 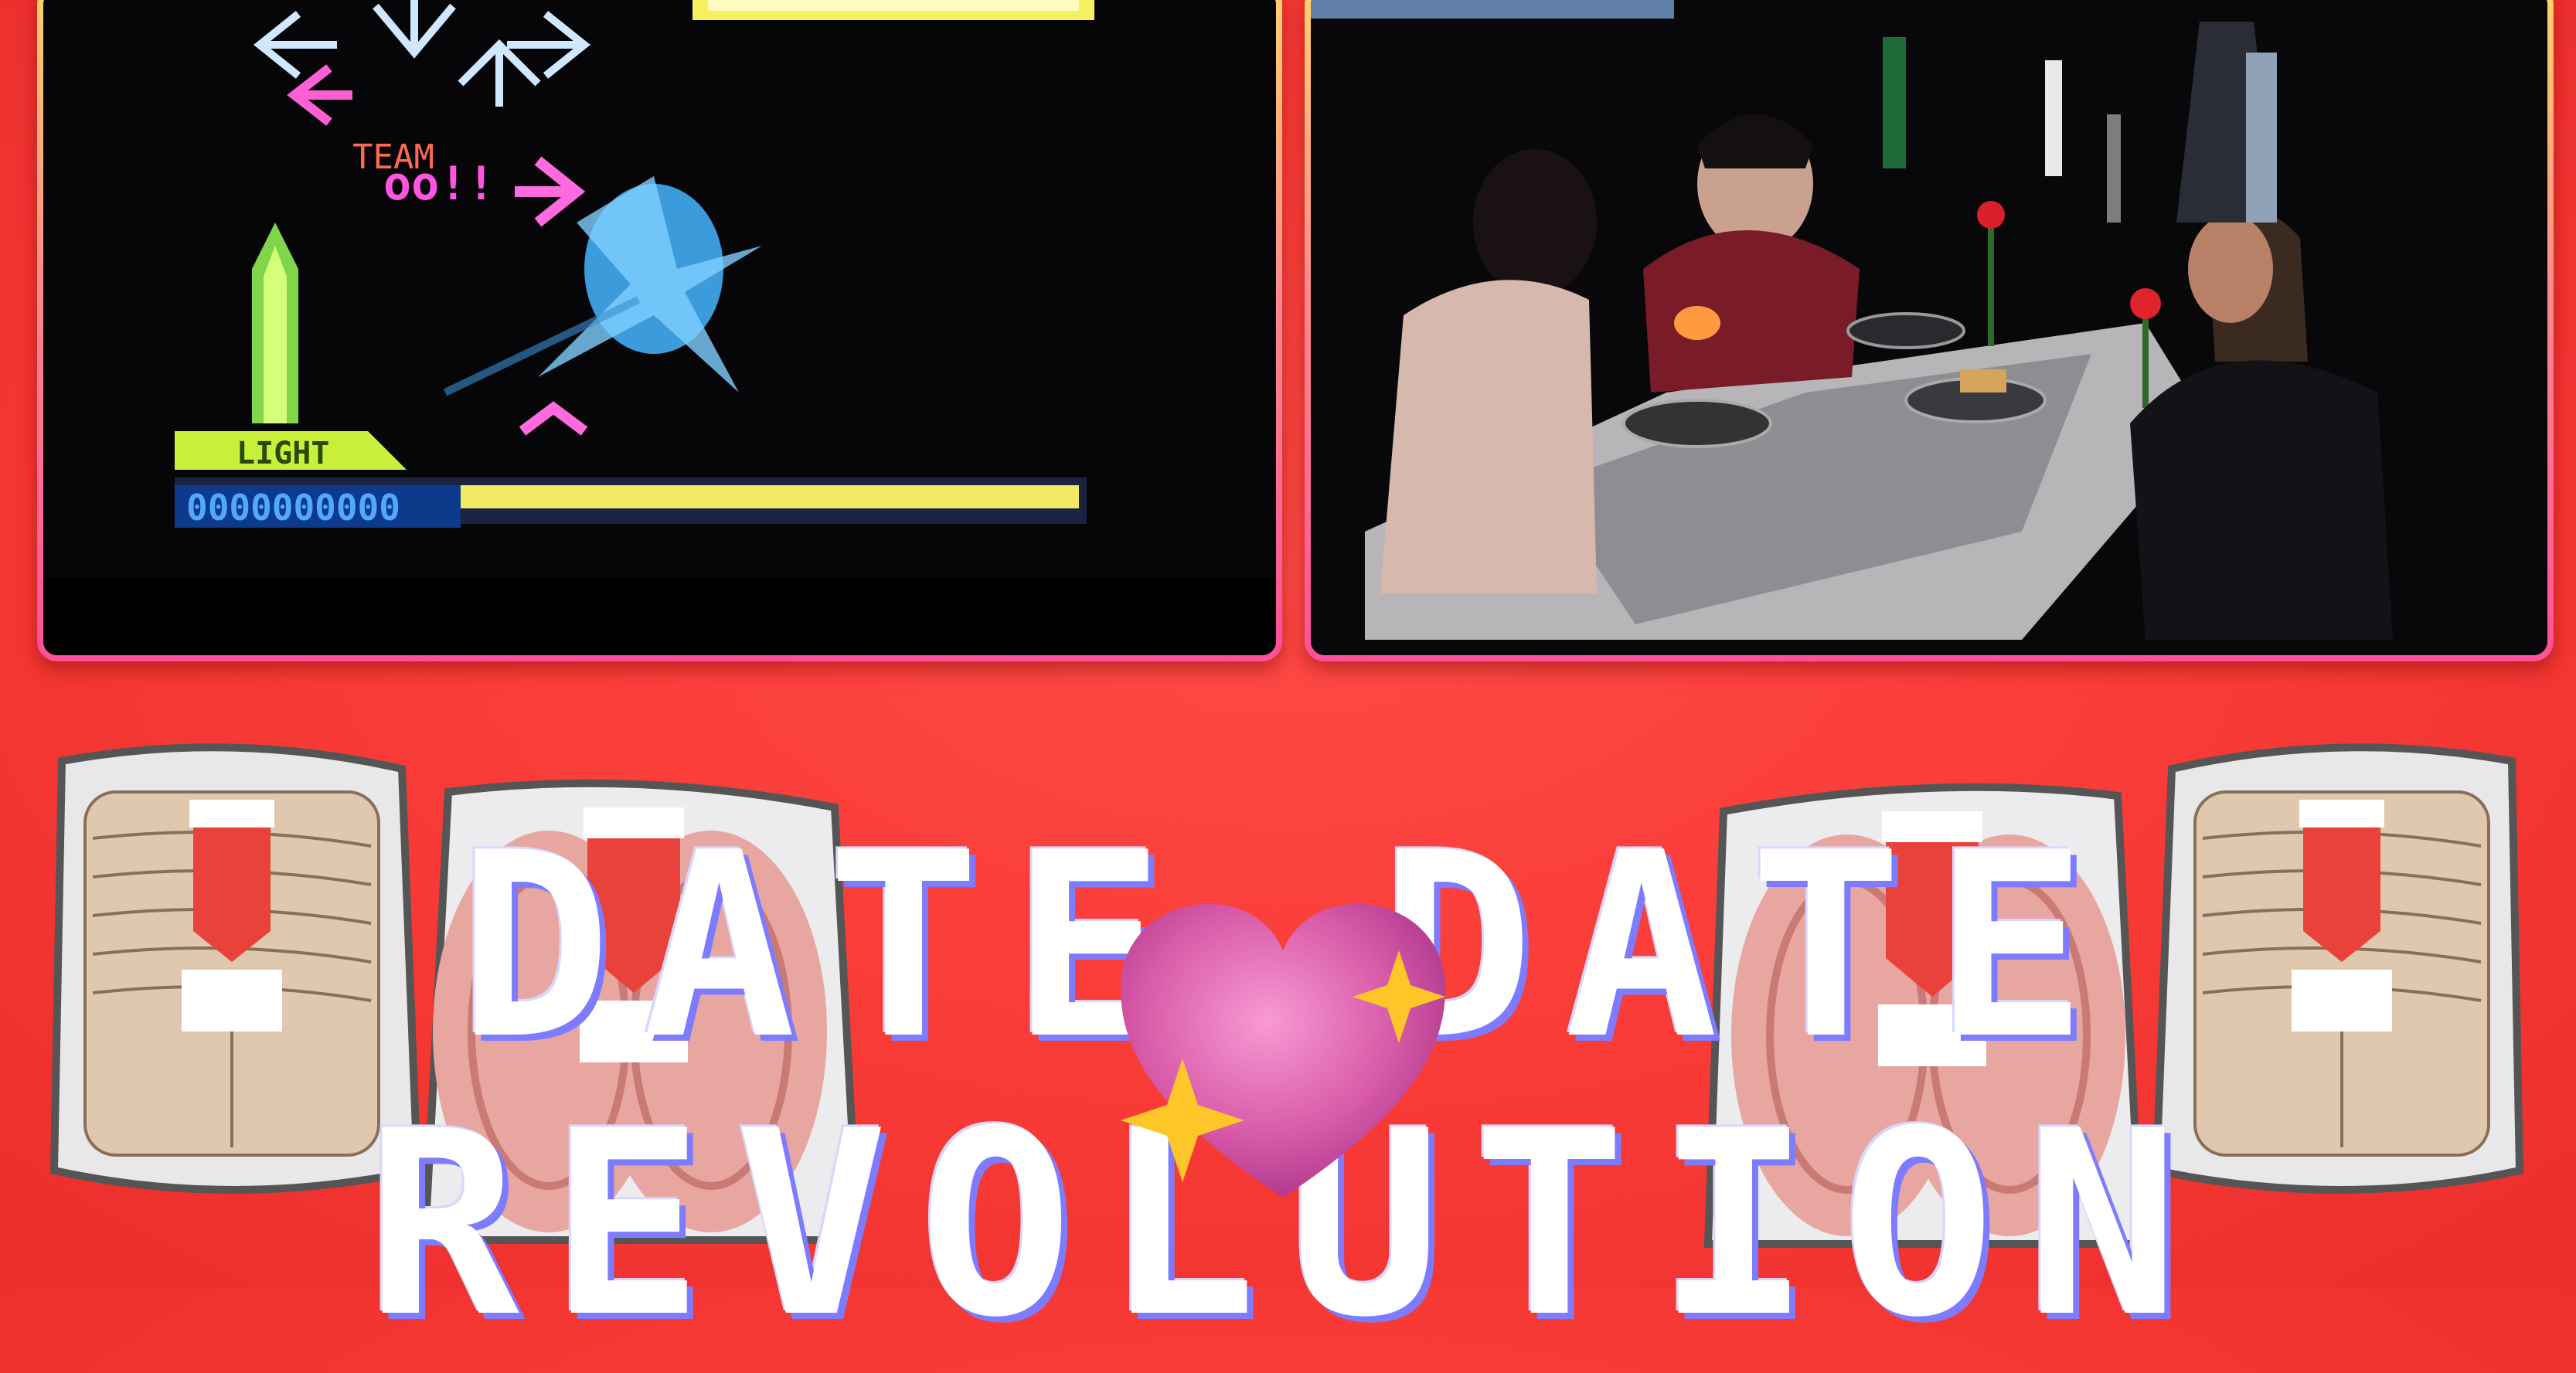 What do you see at coordinates (283, 453) in the screenshot?
I see `mode-label: LIGHT` at bounding box center [283, 453].